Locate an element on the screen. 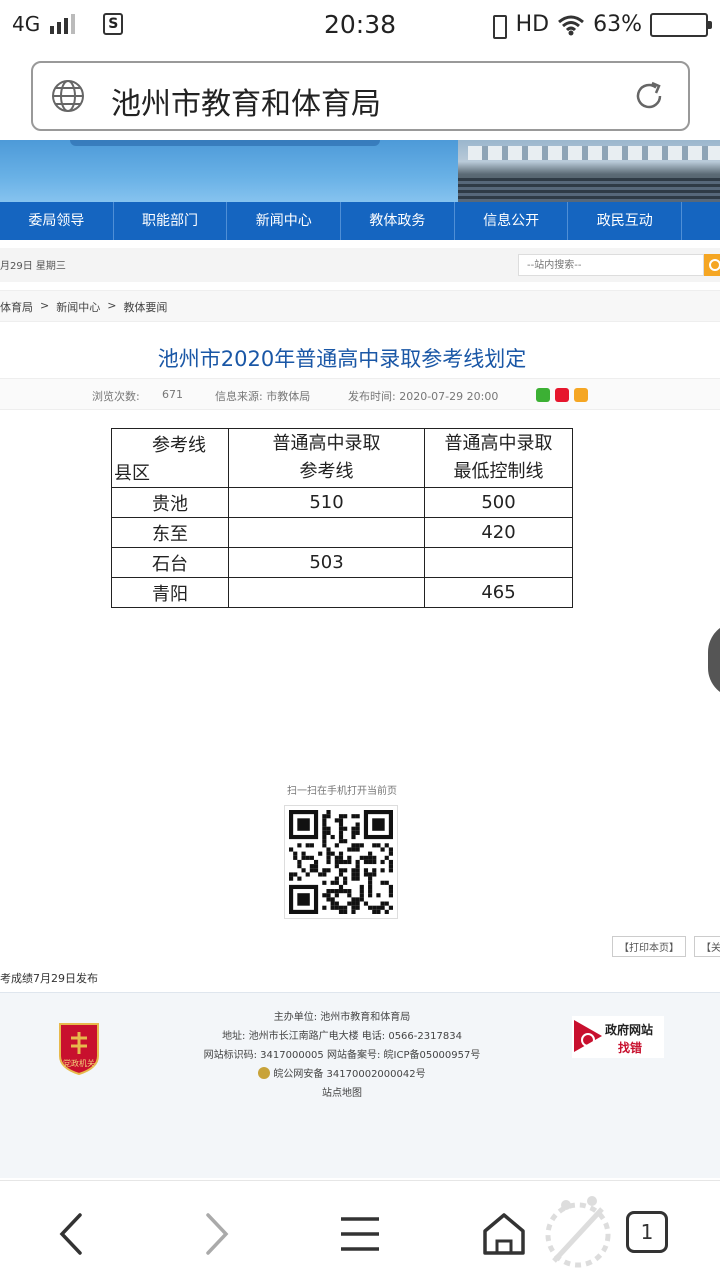 This screenshot has height=1280, width=720. county-cell: 青阳 is located at coordinates (170, 592).